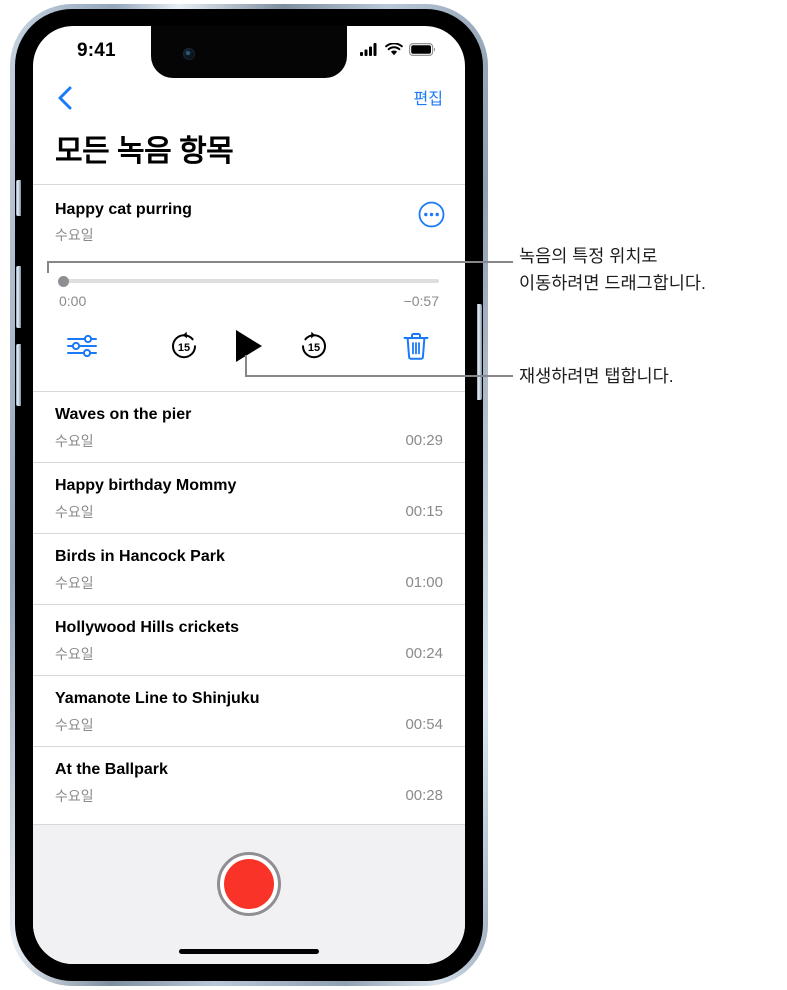  What do you see at coordinates (249, 951) in the screenshot?
I see `home-indicator` at bounding box center [249, 951].